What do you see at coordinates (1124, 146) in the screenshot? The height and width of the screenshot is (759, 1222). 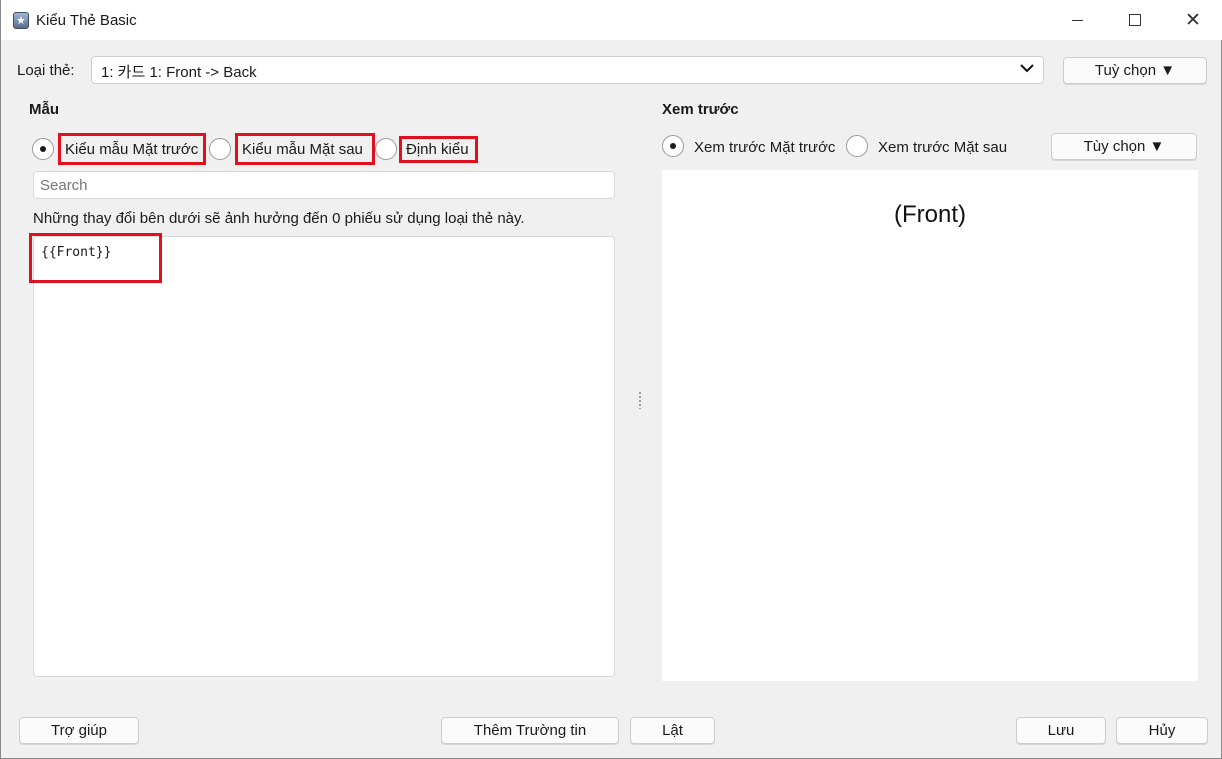 I see `preview-options-button: Tùy chọn ▼` at bounding box center [1124, 146].